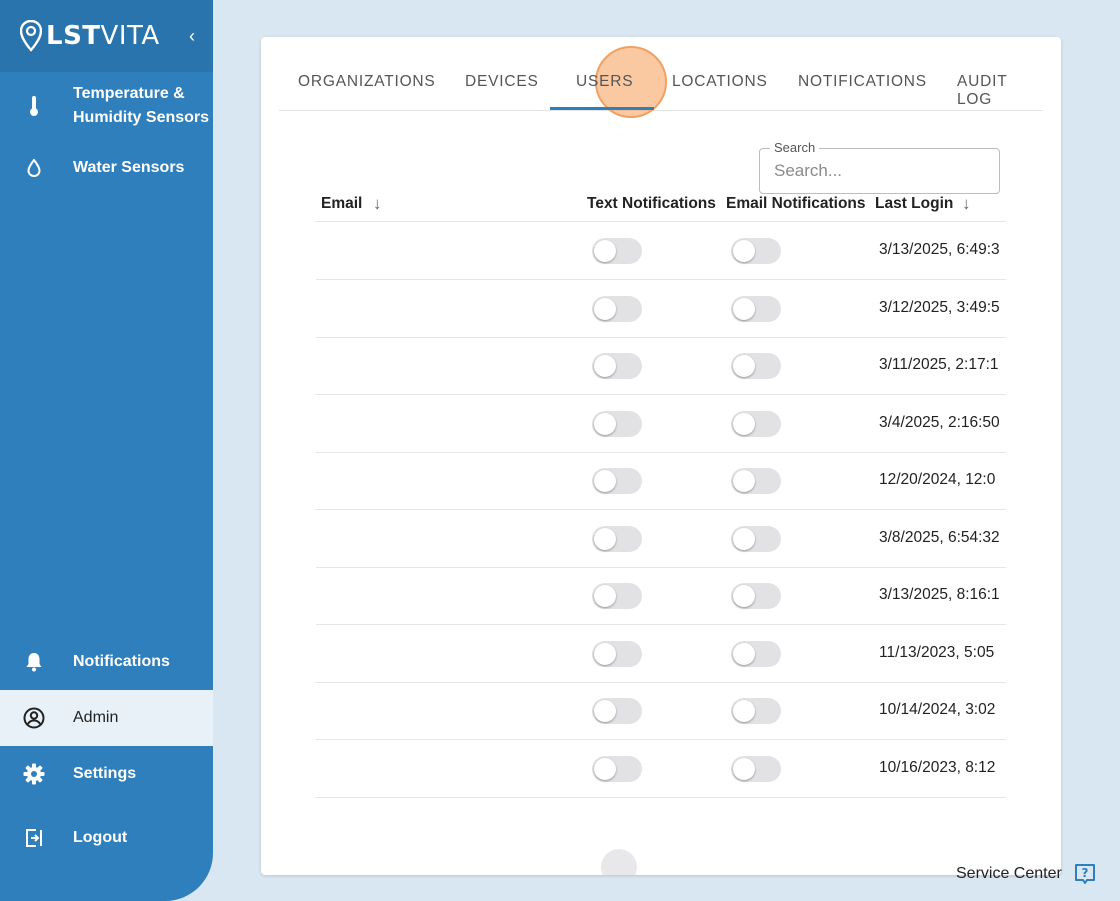 Image resolution: width=1120 pixels, height=901 pixels. I want to click on active-tab-indicator, so click(602, 108).